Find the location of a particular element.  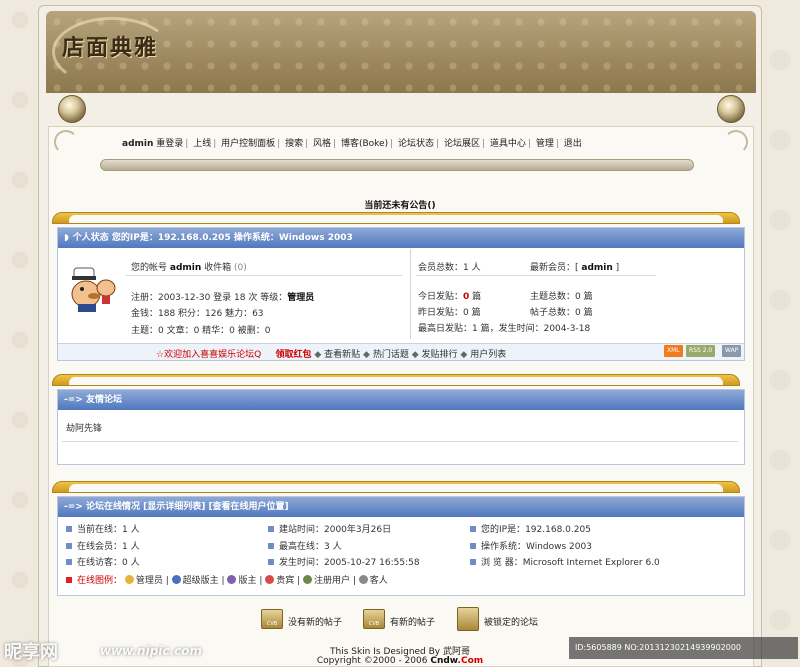

super-moderator-icon is located at coordinates (176, 579).